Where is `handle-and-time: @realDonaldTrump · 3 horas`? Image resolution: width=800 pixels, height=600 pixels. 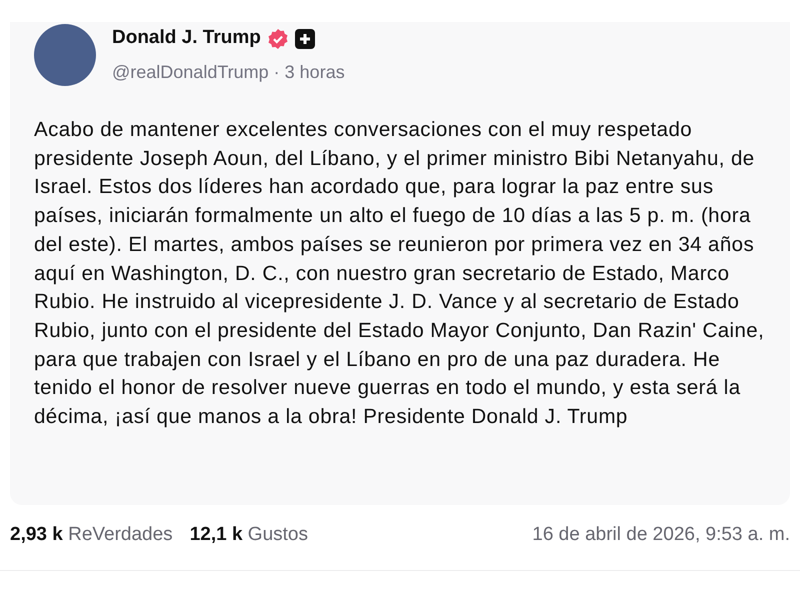
handle-and-time: @realDonaldTrump · 3 horas is located at coordinates (228, 72).